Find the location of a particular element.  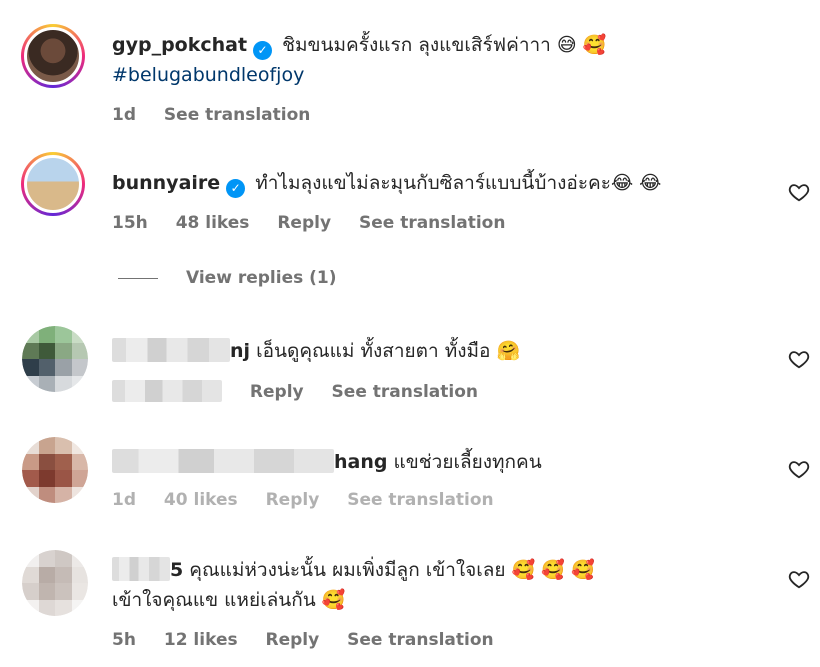

likes-count: 40 likes is located at coordinates (201, 500).